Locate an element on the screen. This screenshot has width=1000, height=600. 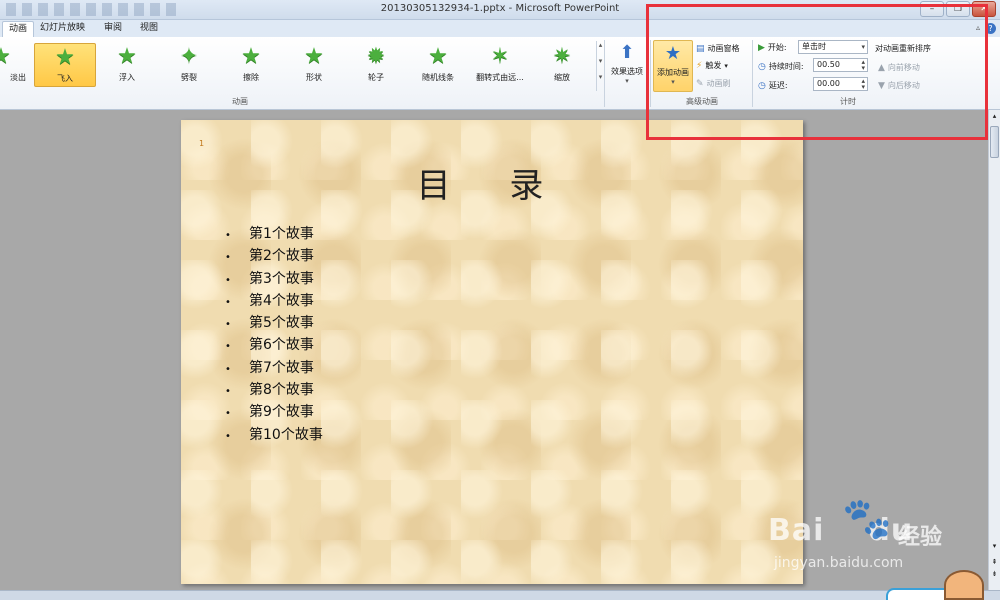
animation-item: ✹ 轮子 is located at coordinates (376, 65).